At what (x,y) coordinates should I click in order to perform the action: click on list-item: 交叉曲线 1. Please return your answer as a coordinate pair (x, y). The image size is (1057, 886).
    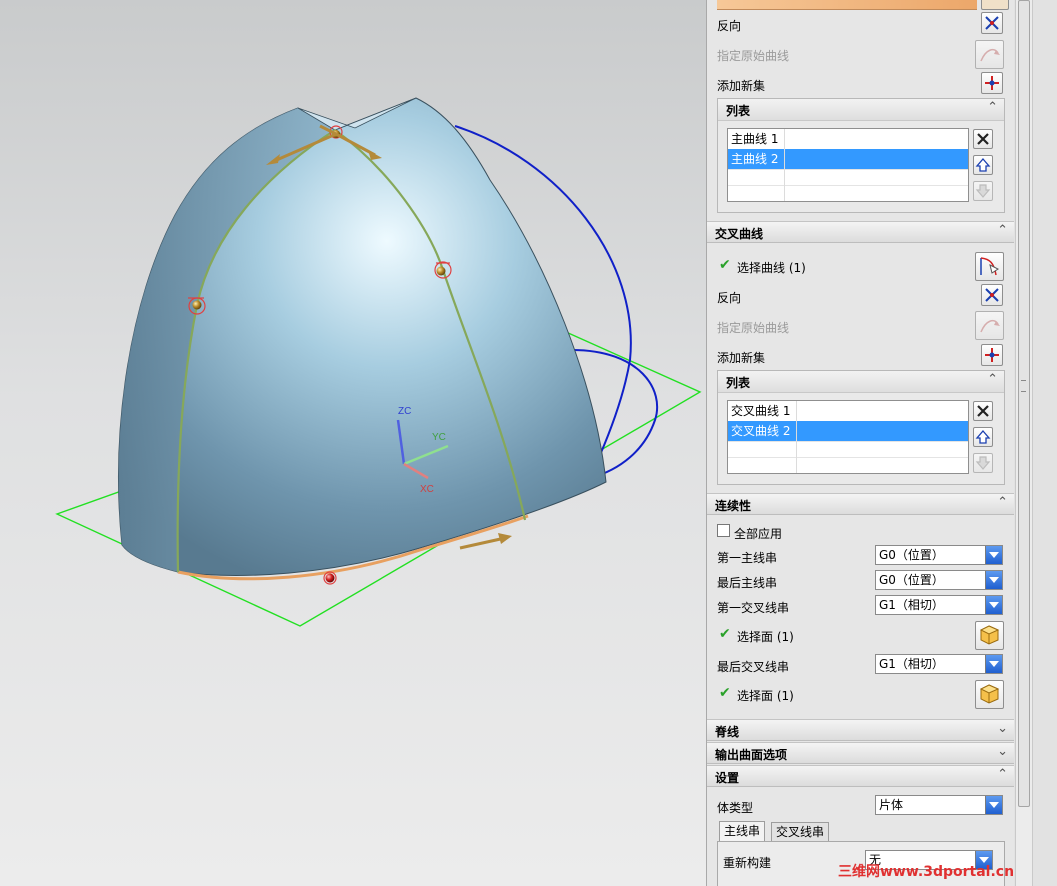
    Looking at the image, I should click on (848, 411).